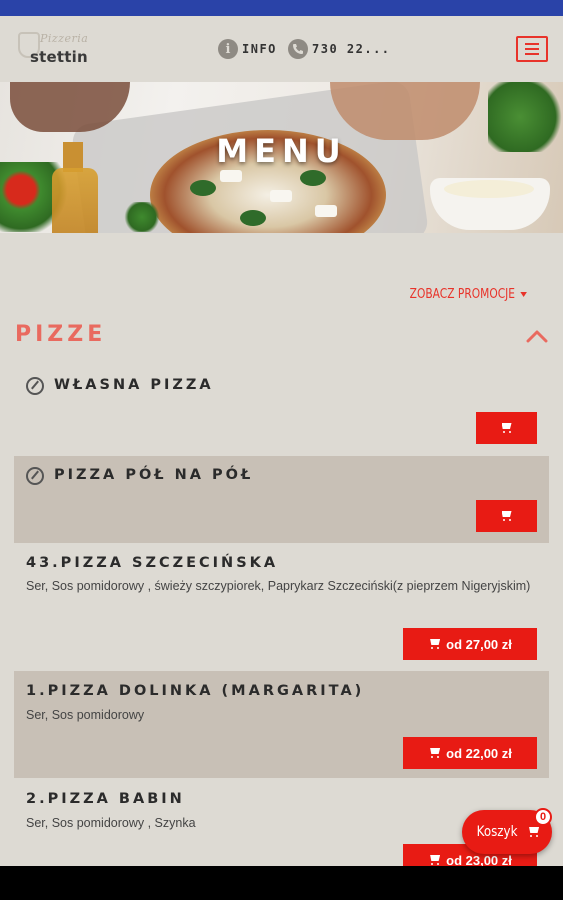  I want to click on info-icon: i, so click(228, 49).